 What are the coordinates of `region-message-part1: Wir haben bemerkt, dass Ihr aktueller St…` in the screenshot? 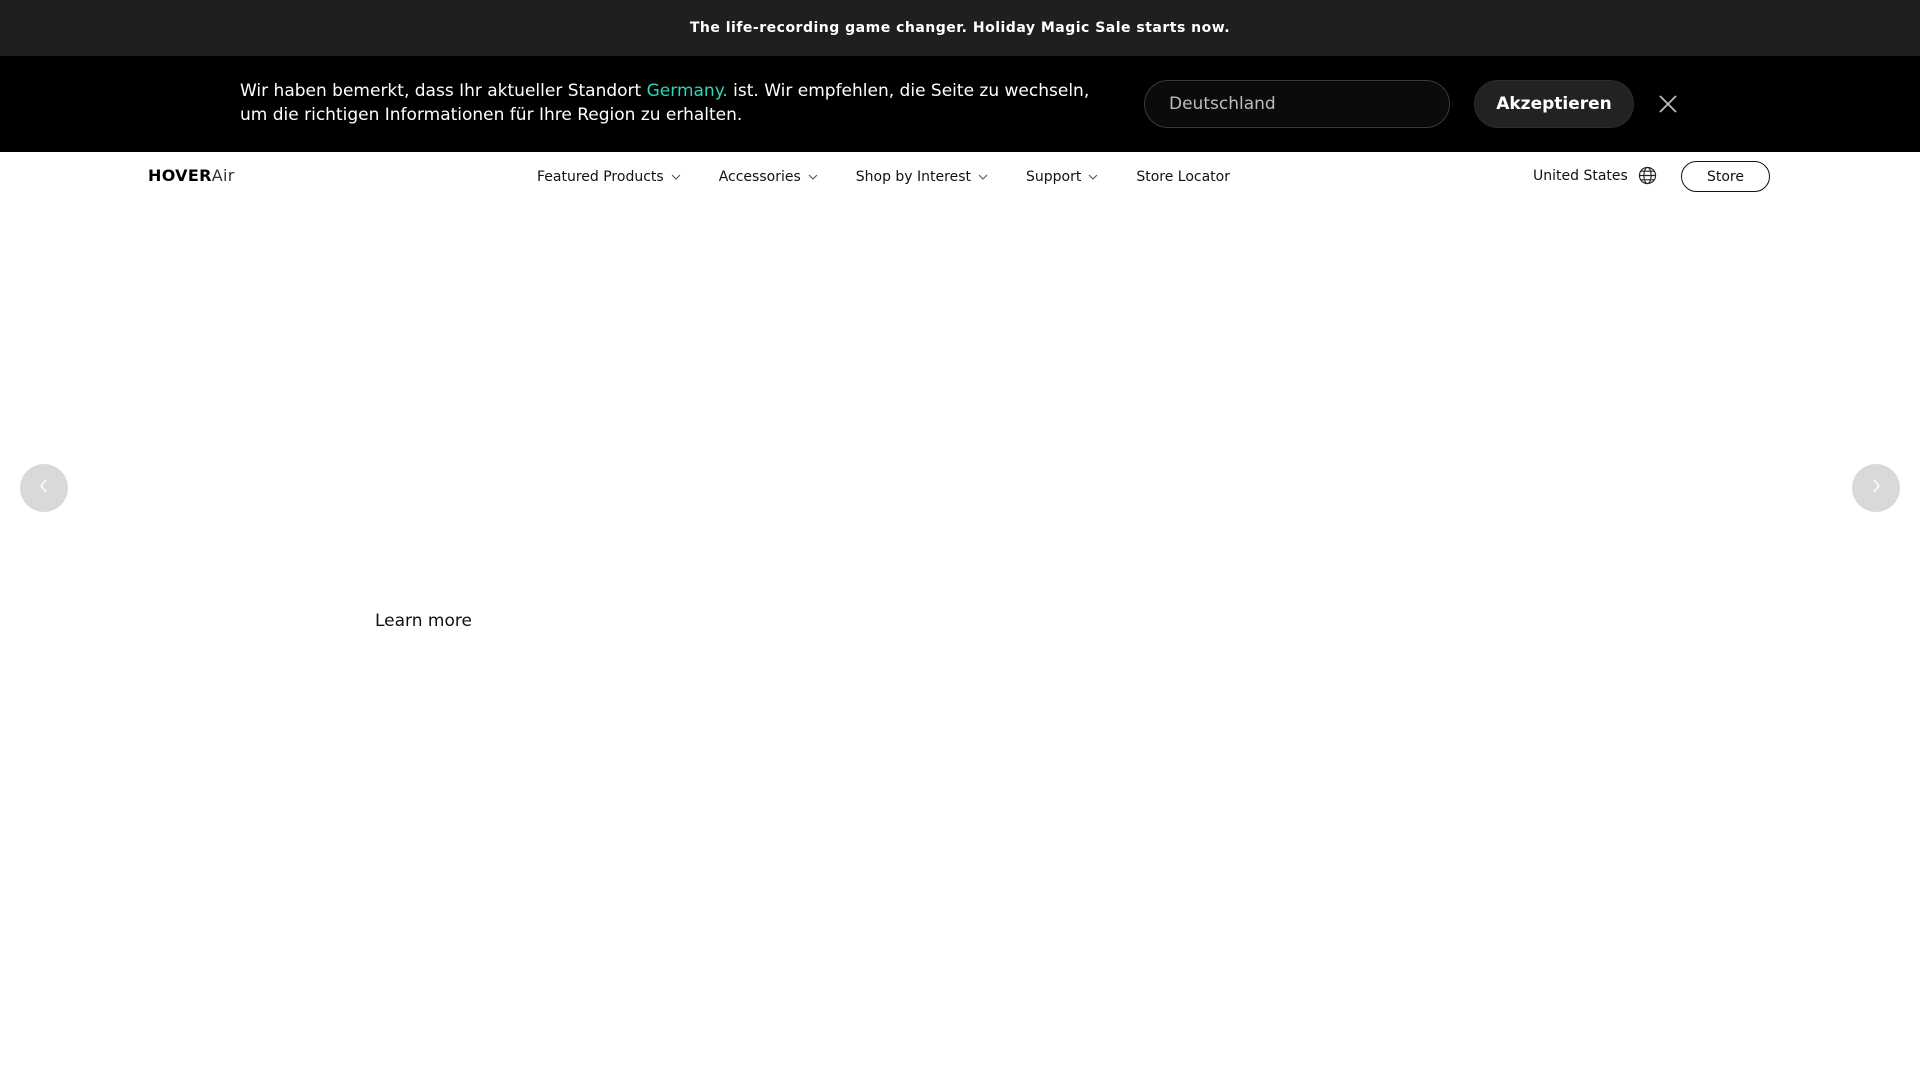 It's located at (443, 91).